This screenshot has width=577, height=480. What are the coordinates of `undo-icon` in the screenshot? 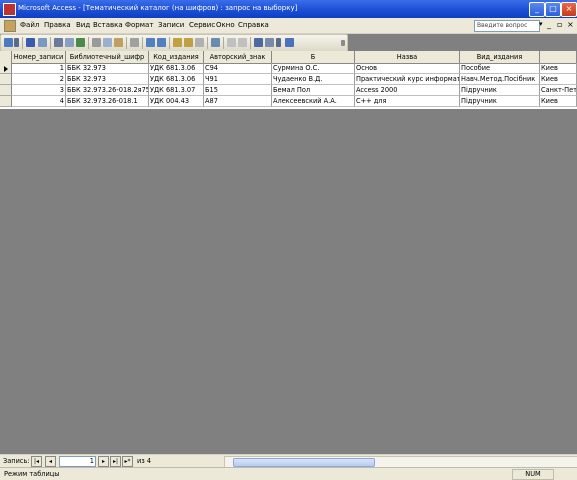 It's located at (134, 42).